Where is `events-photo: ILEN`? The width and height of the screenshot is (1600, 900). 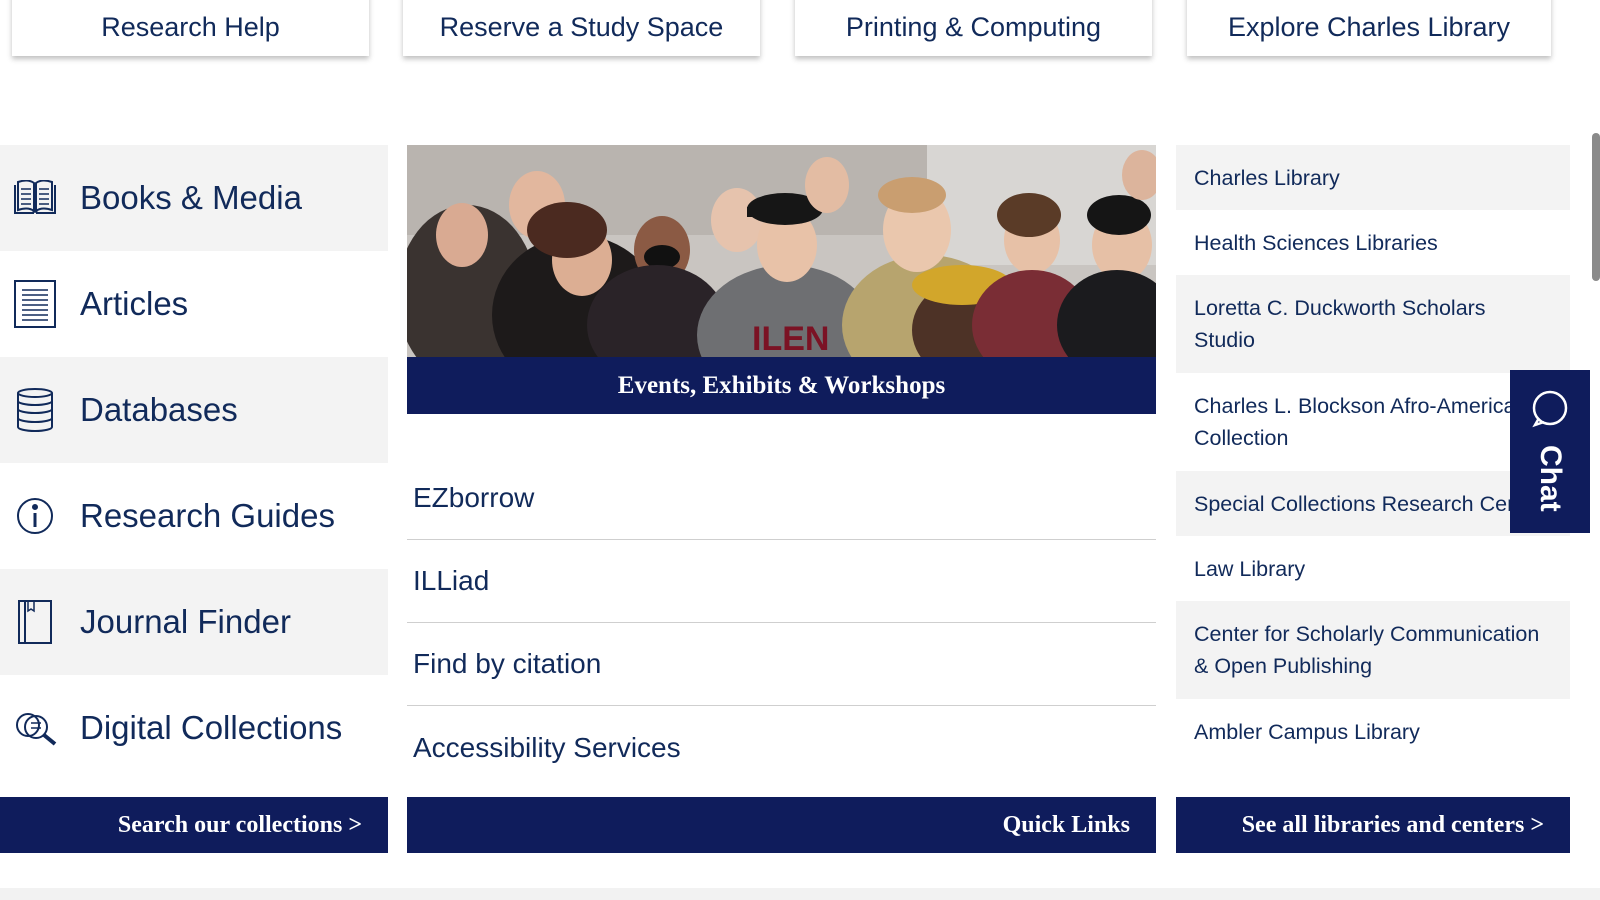 events-photo: ILEN is located at coordinates (781, 251).